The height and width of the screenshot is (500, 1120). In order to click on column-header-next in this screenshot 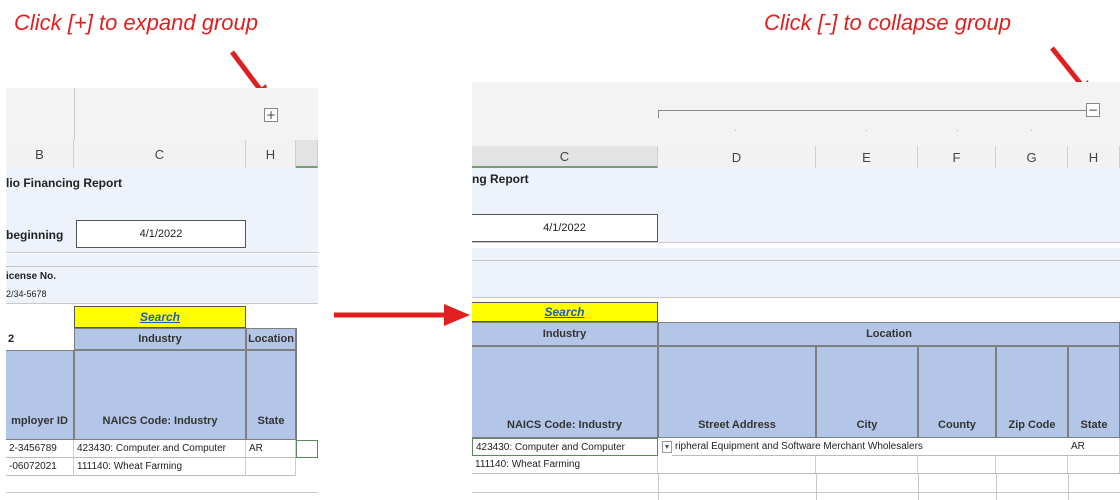, I will do `click(307, 154)`.